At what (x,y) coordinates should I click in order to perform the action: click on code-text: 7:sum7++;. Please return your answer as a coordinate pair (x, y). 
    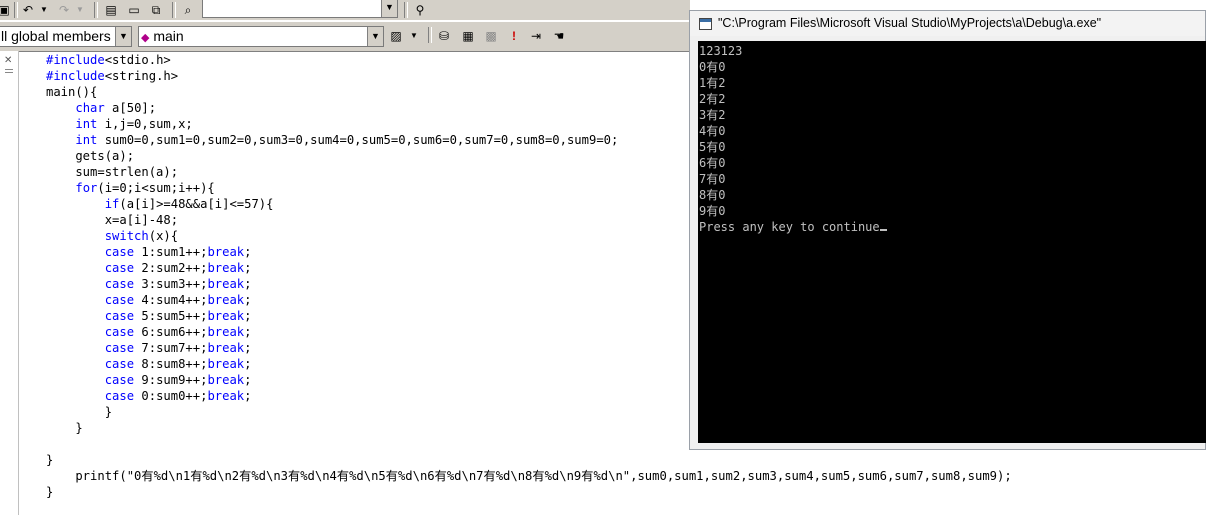
    Looking at the image, I should click on (171, 348).